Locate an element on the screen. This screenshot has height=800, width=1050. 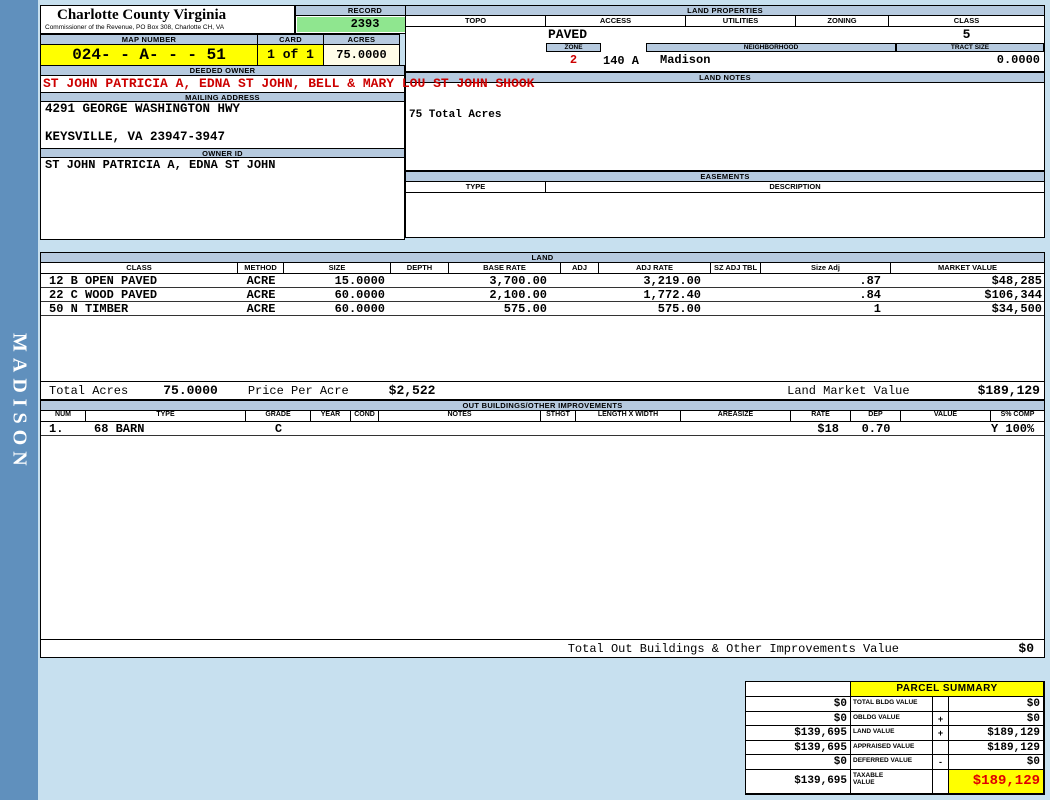
summary-prev-obldg: $0 is located at coordinates (798, 718).